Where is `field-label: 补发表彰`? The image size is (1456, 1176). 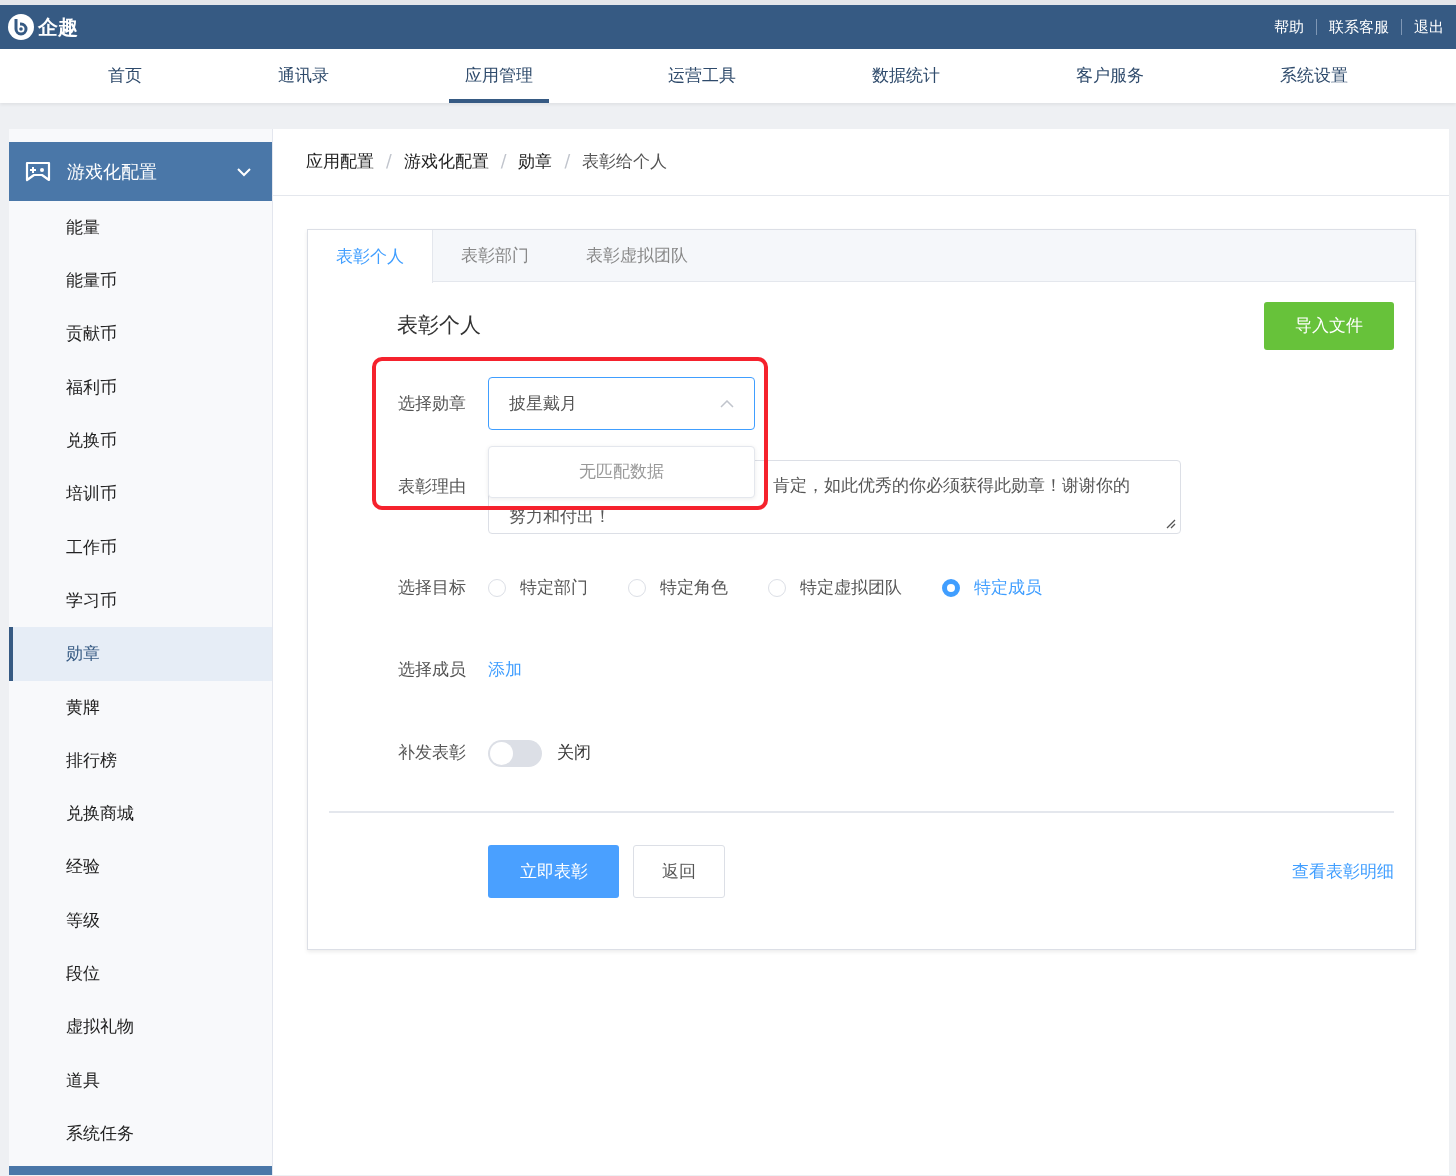
field-label: 补发表彰 is located at coordinates (432, 753).